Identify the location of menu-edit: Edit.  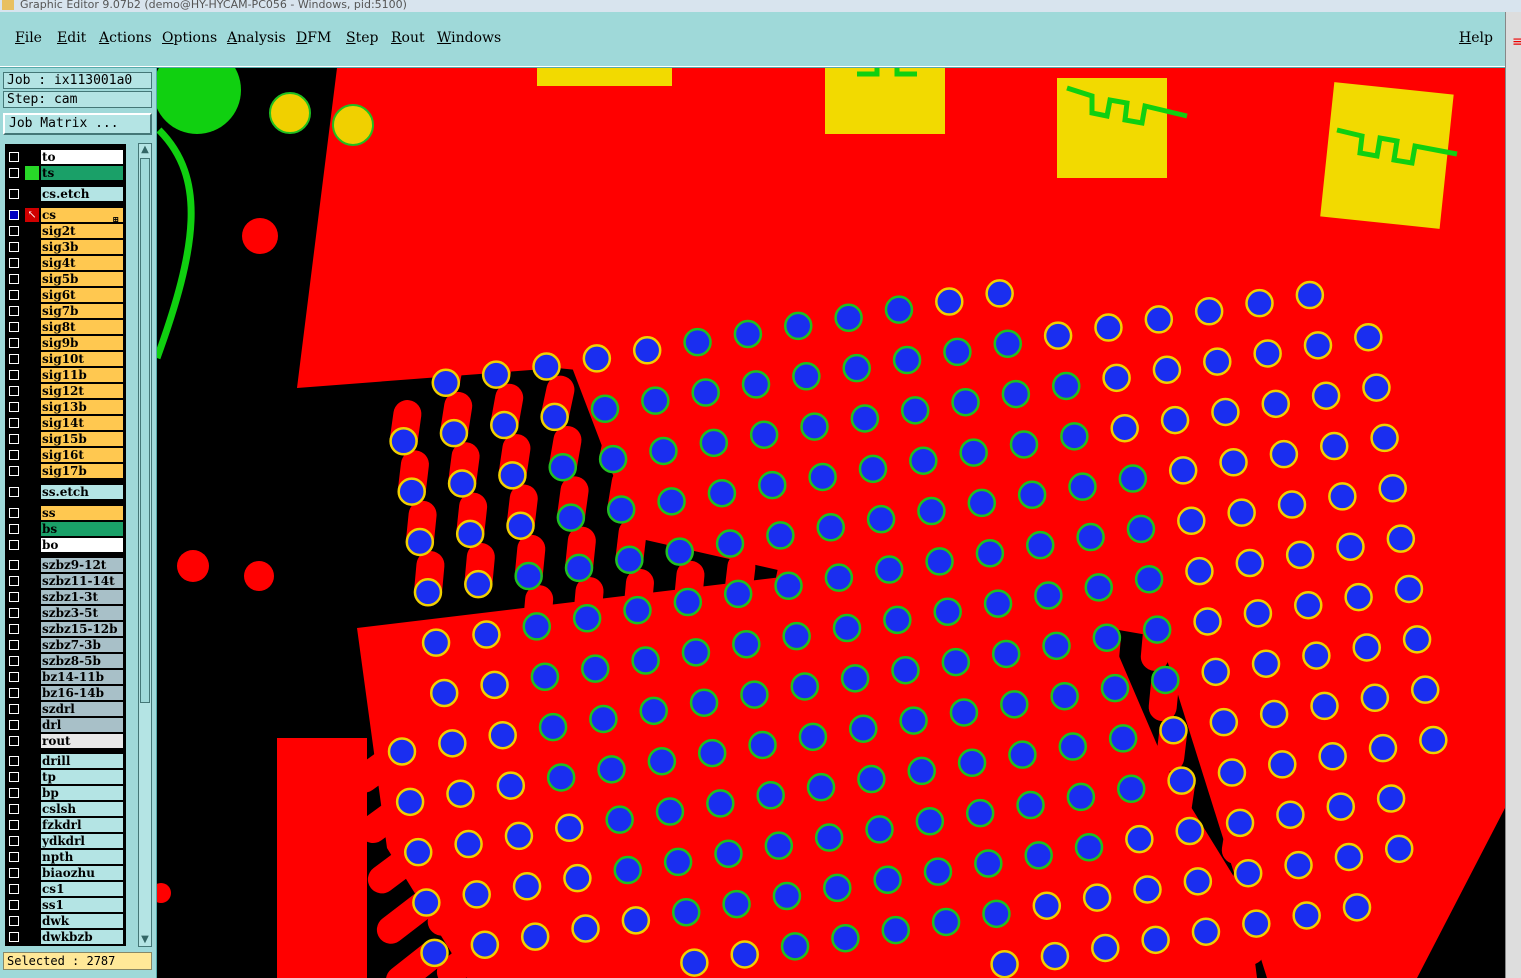
(71, 38).